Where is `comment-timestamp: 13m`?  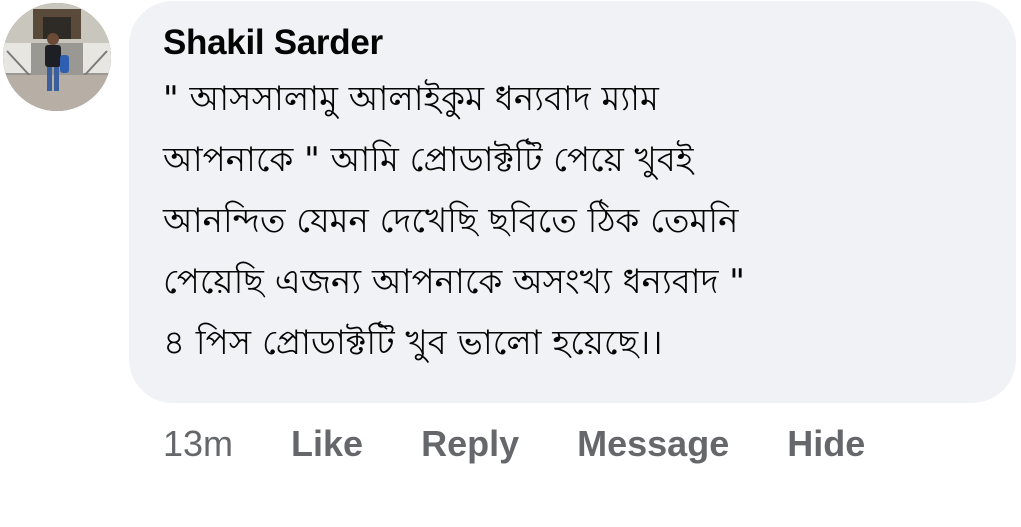
comment-timestamp: 13m is located at coordinates (198, 444).